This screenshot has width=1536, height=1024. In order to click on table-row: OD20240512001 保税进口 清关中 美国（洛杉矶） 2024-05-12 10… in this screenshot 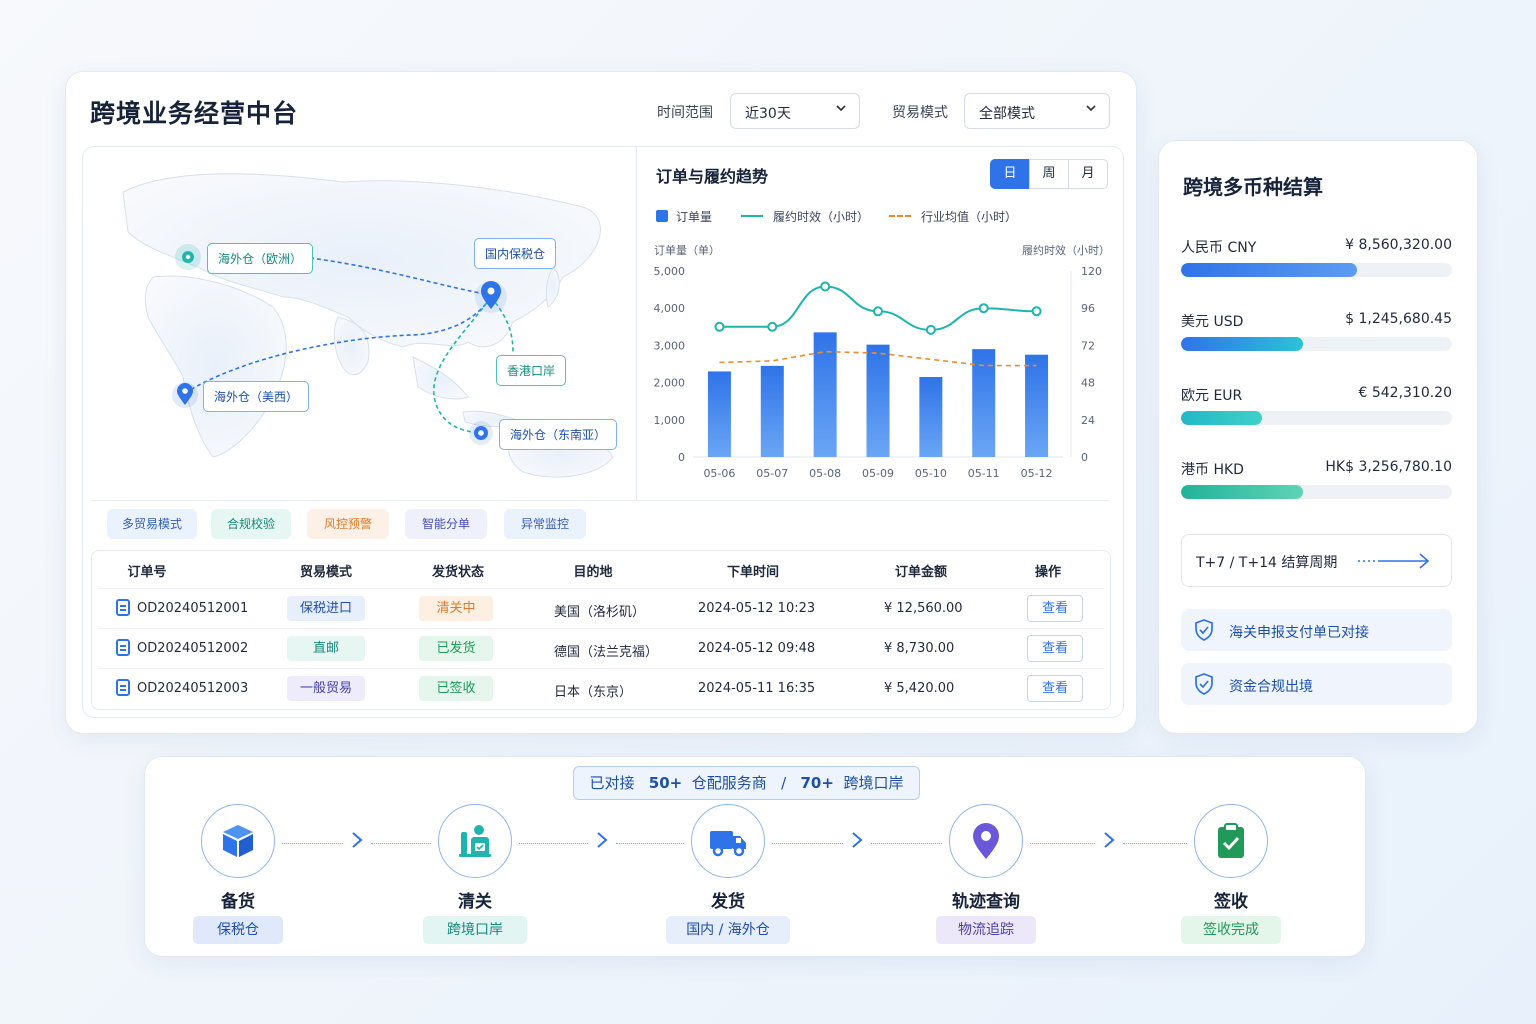, I will do `click(601, 608)`.